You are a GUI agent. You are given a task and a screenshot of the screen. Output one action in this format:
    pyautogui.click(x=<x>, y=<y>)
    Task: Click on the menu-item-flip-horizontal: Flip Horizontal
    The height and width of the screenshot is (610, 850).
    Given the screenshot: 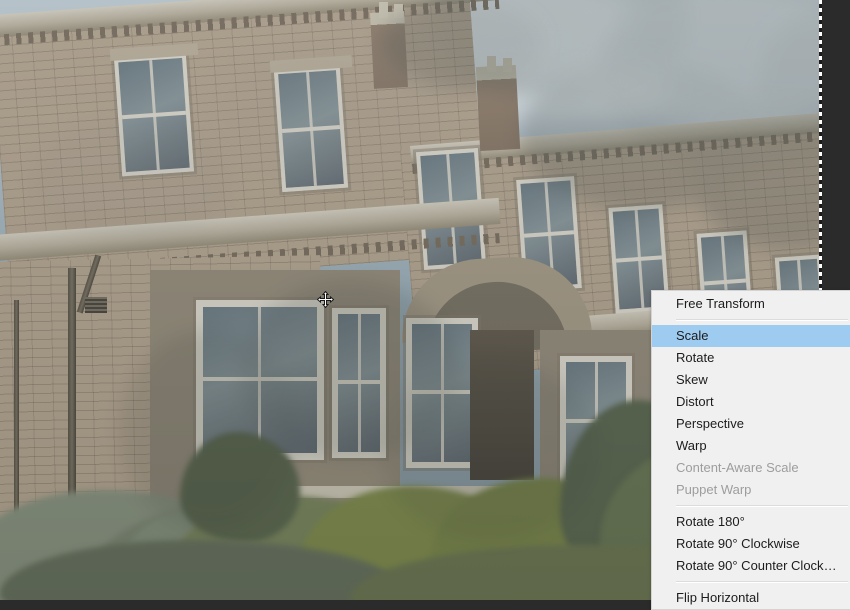 What is the action you would take?
    pyautogui.click(x=751, y=598)
    